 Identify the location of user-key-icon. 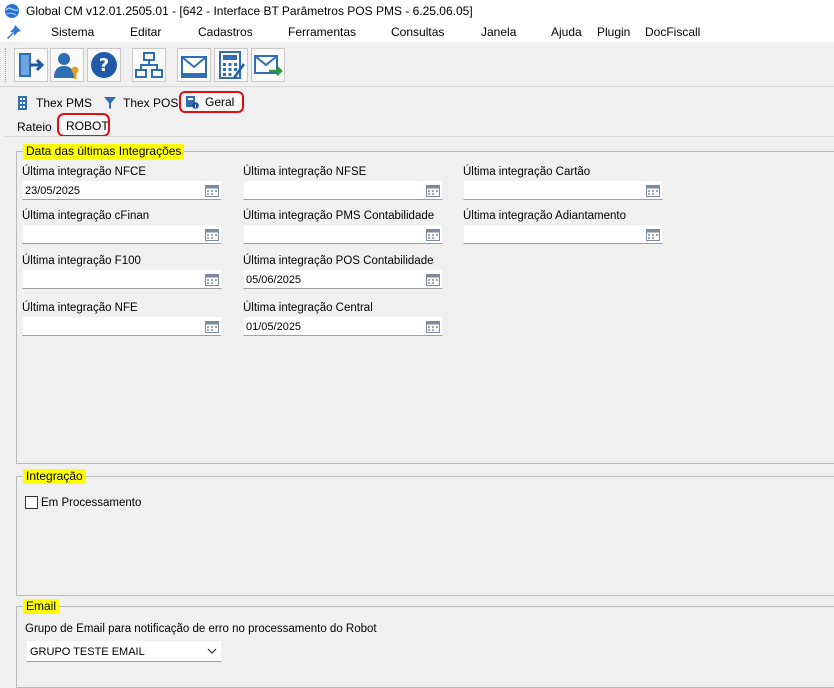
(66, 66).